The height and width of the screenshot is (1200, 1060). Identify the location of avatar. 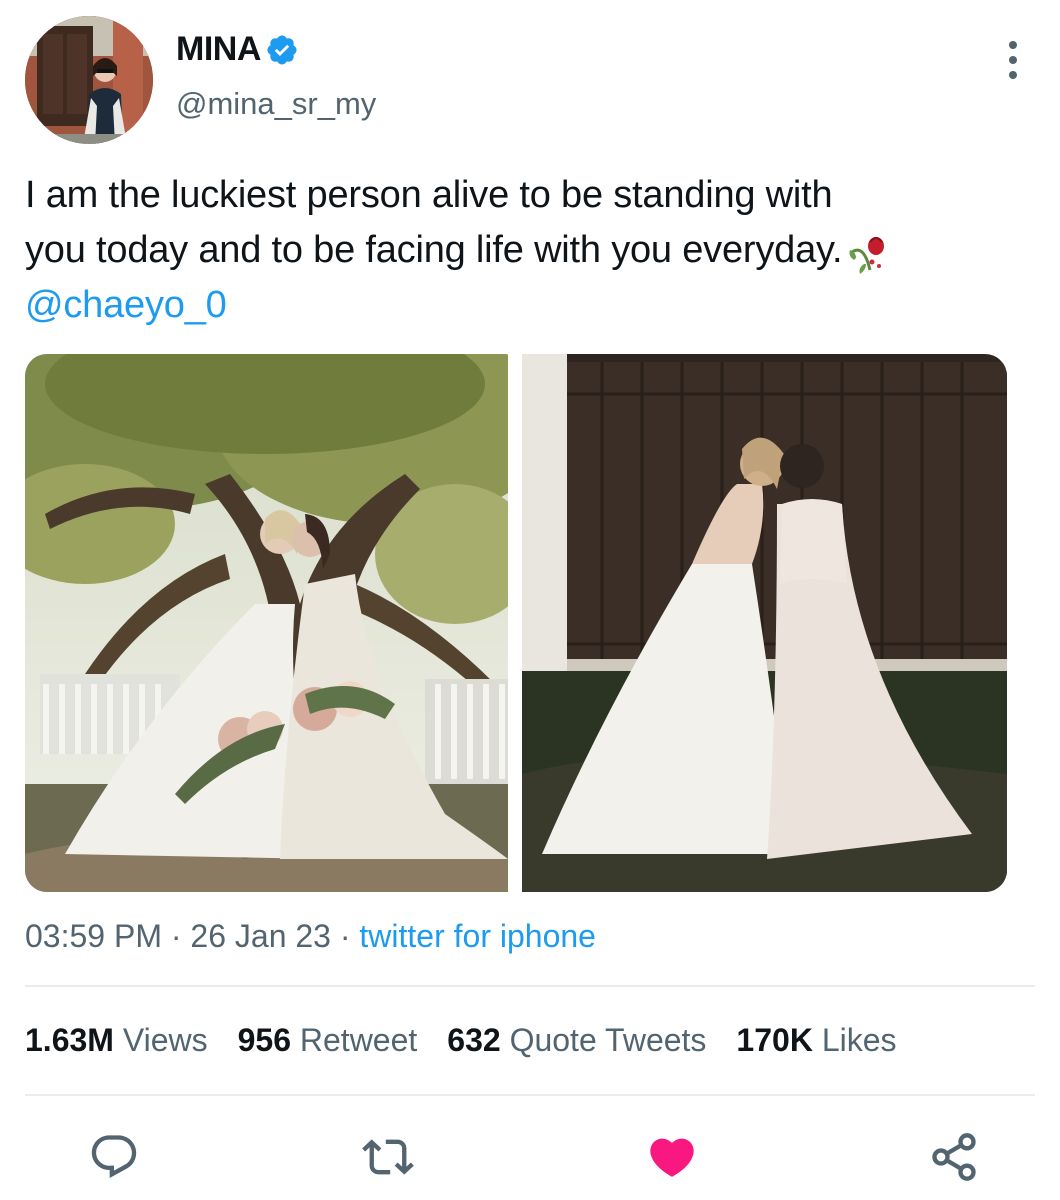
(89, 80).